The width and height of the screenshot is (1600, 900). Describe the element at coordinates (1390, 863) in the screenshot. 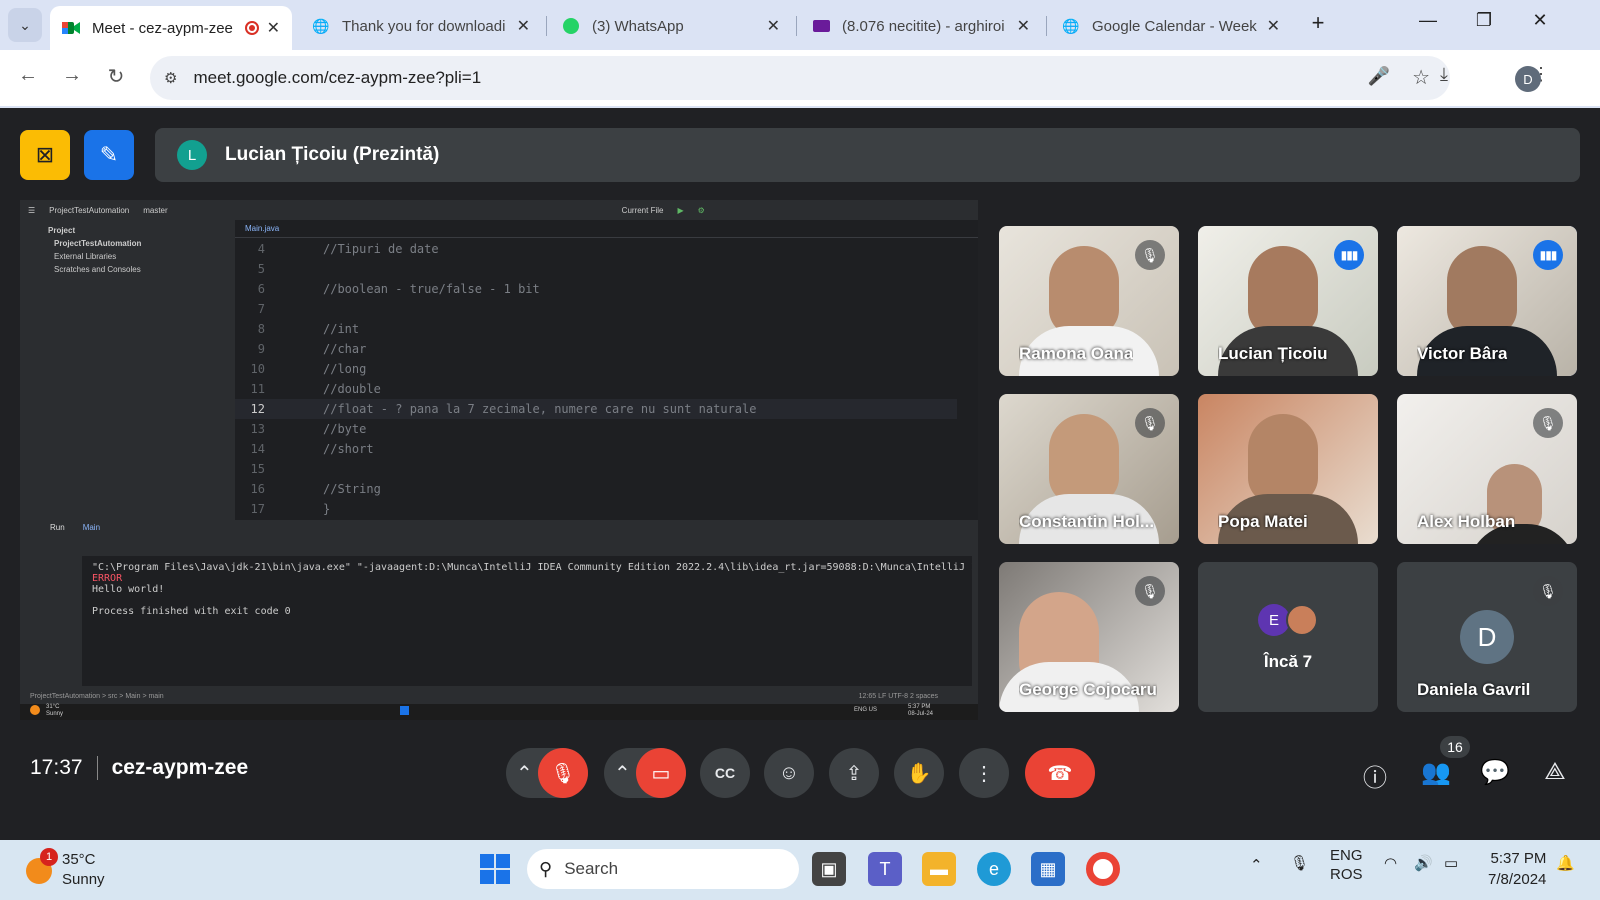

I see `wifi-icon: ◠` at that location.